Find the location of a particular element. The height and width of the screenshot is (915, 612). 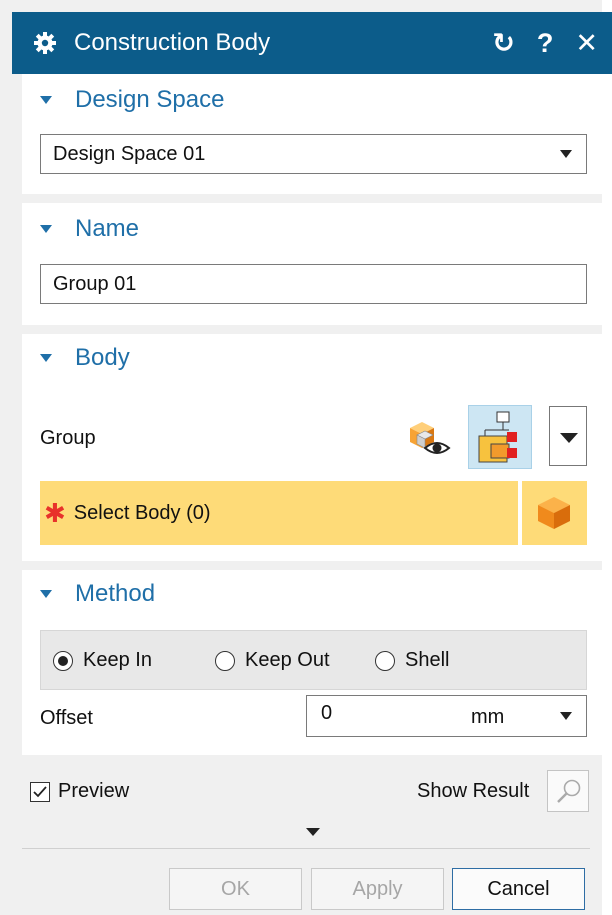

show-result-button is located at coordinates (568, 791).